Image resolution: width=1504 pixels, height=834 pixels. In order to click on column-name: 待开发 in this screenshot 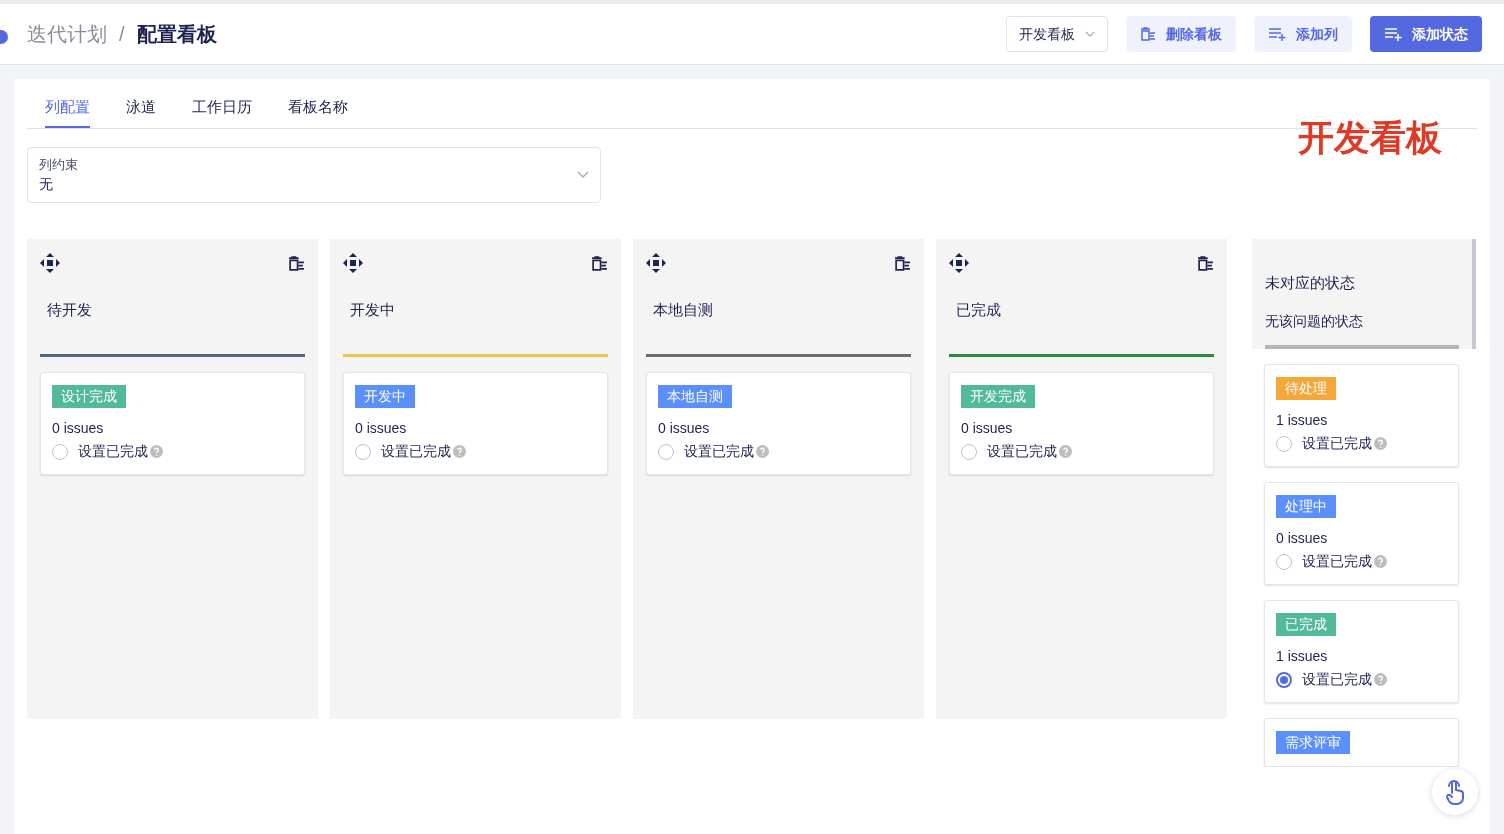, I will do `click(70, 310)`.